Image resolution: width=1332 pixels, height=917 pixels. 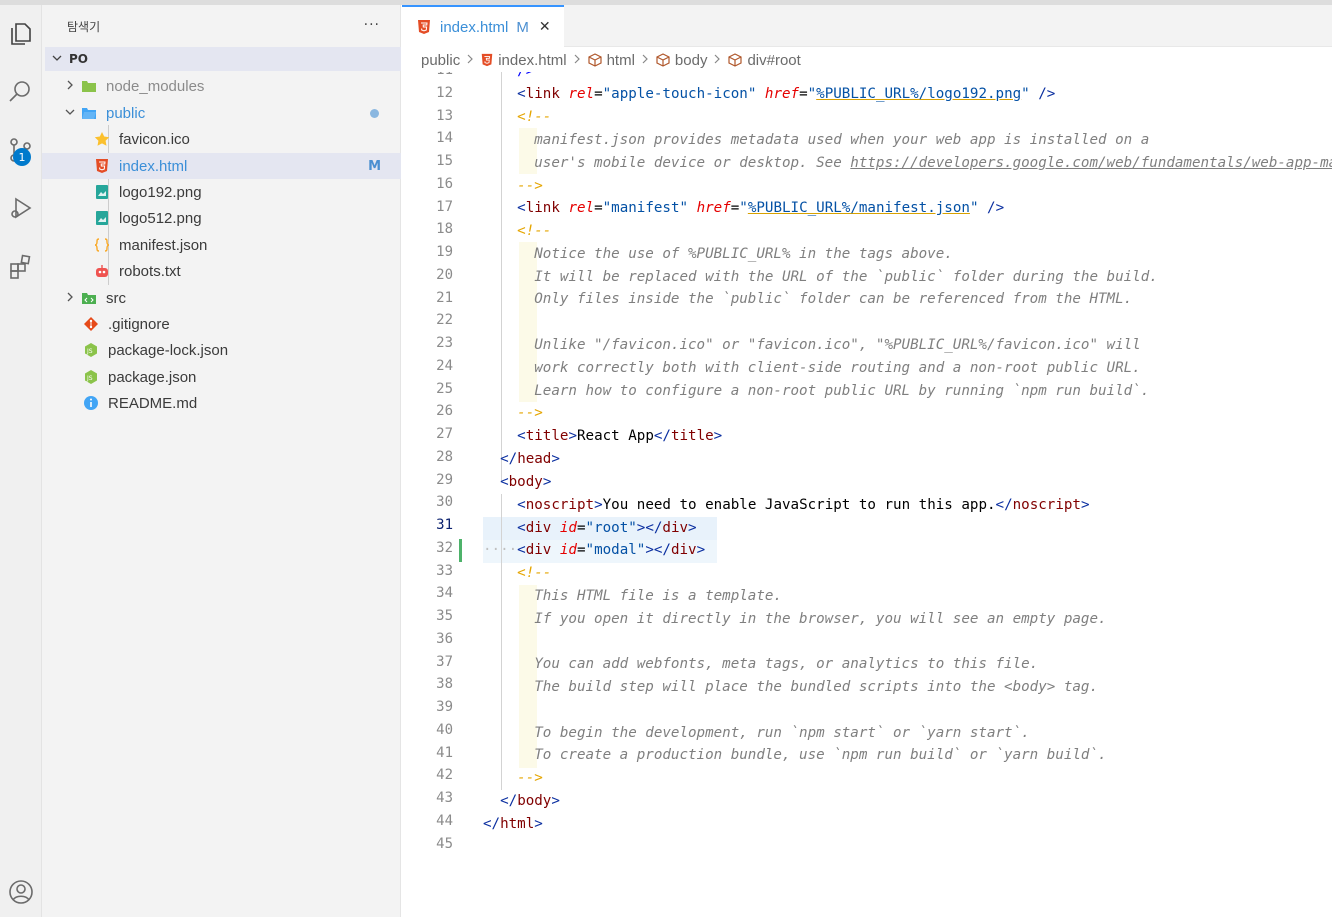 I want to click on tree-item-label: node_modules, so click(x=155, y=86).